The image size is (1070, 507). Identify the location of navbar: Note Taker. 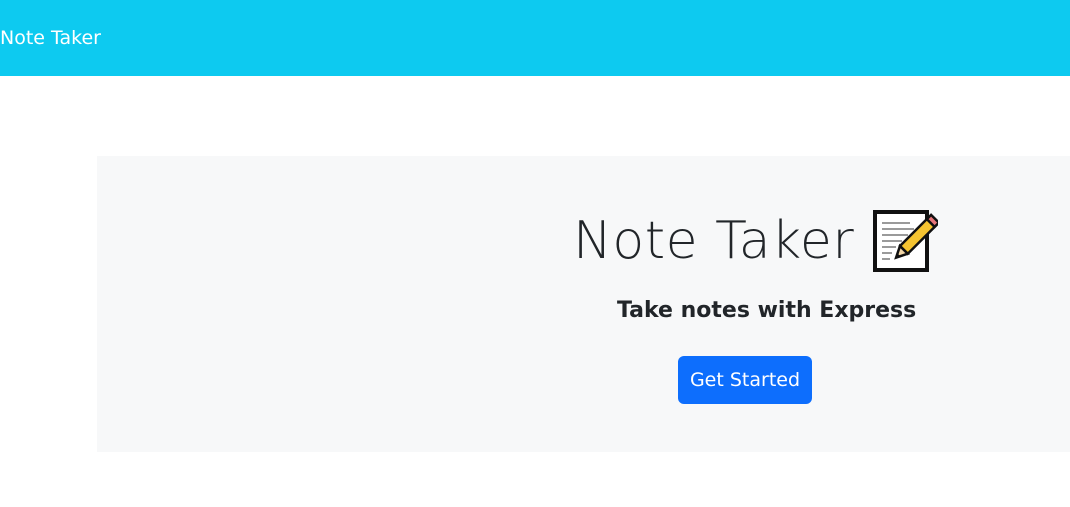
(535, 38).